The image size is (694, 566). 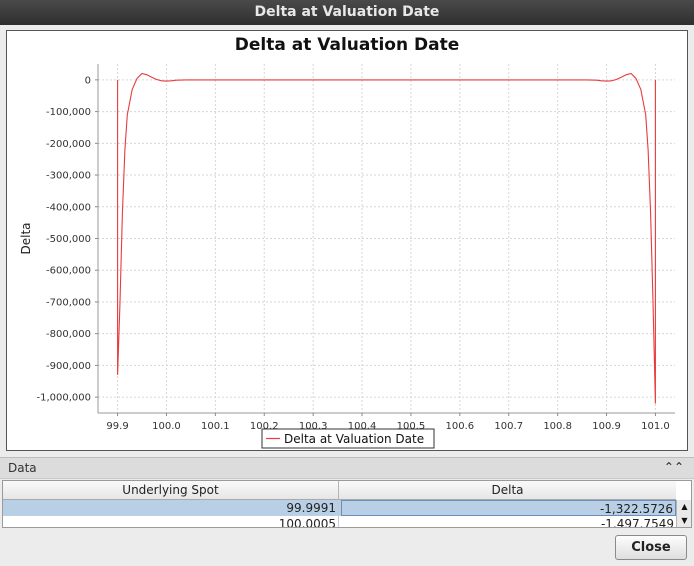 What do you see at coordinates (507, 490) in the screenshot?
I see `column-header-delta: Delta` at bounding box center [507, 490].